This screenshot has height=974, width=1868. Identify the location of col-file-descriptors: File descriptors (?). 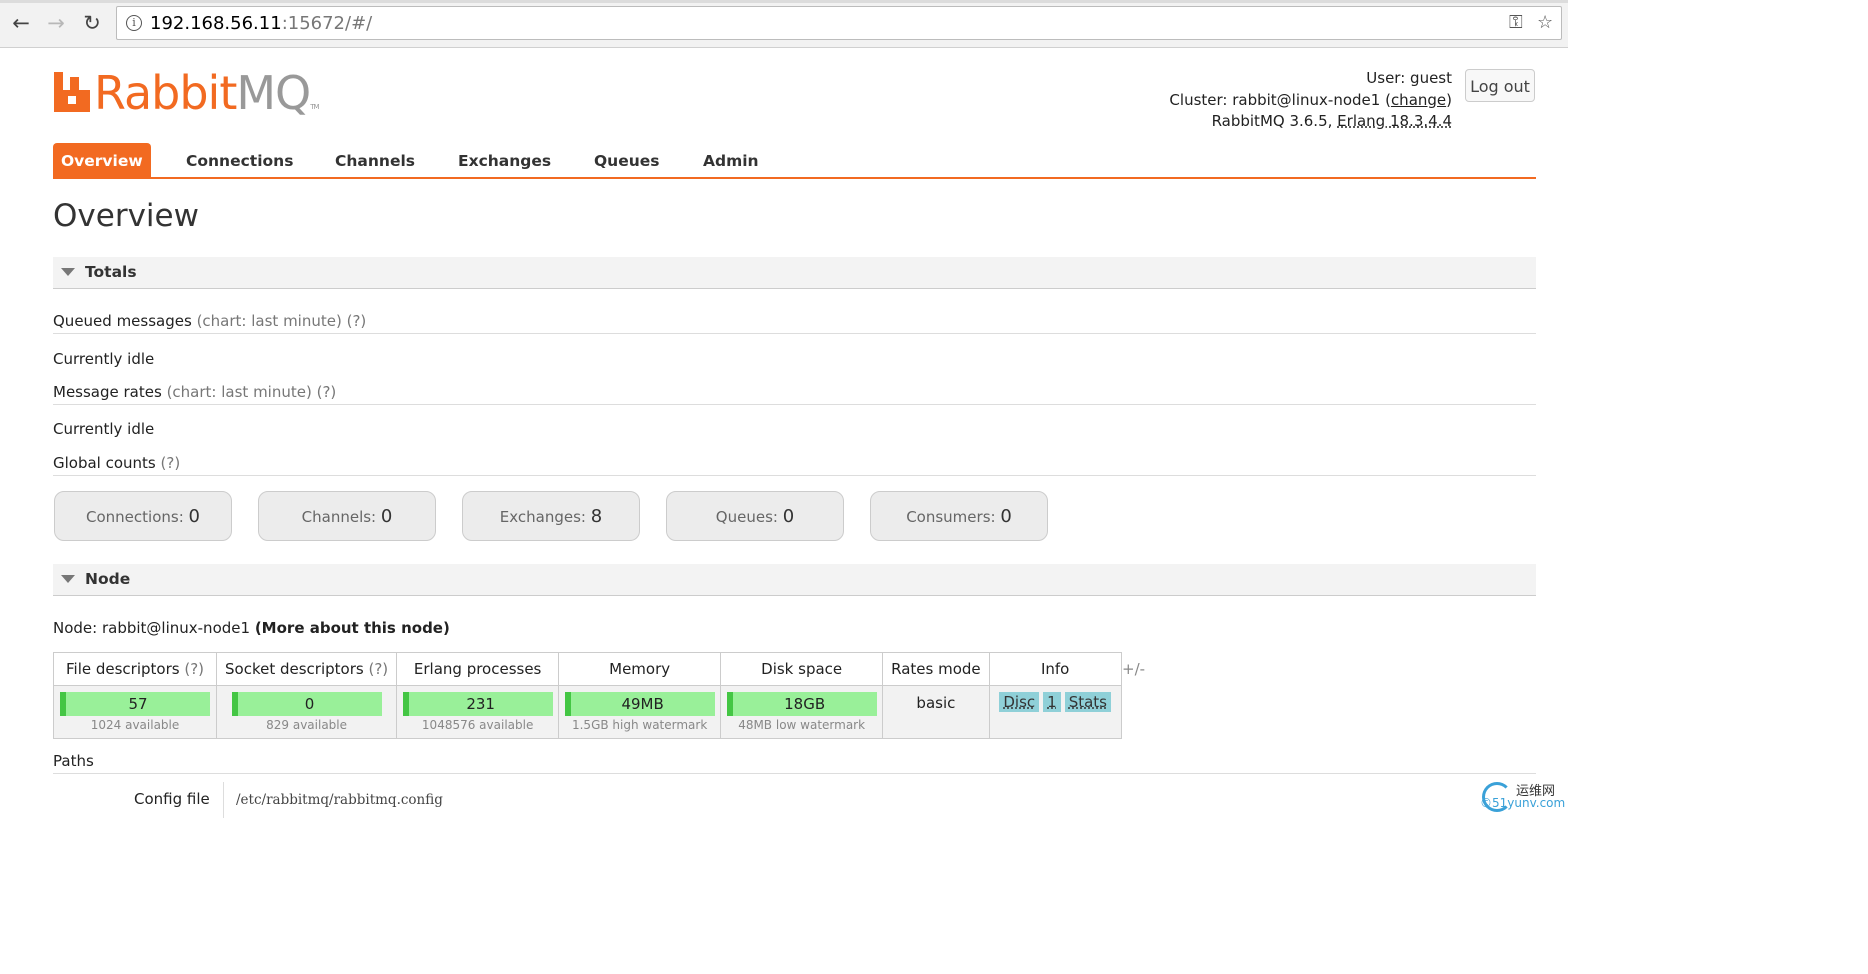
(135, 669).